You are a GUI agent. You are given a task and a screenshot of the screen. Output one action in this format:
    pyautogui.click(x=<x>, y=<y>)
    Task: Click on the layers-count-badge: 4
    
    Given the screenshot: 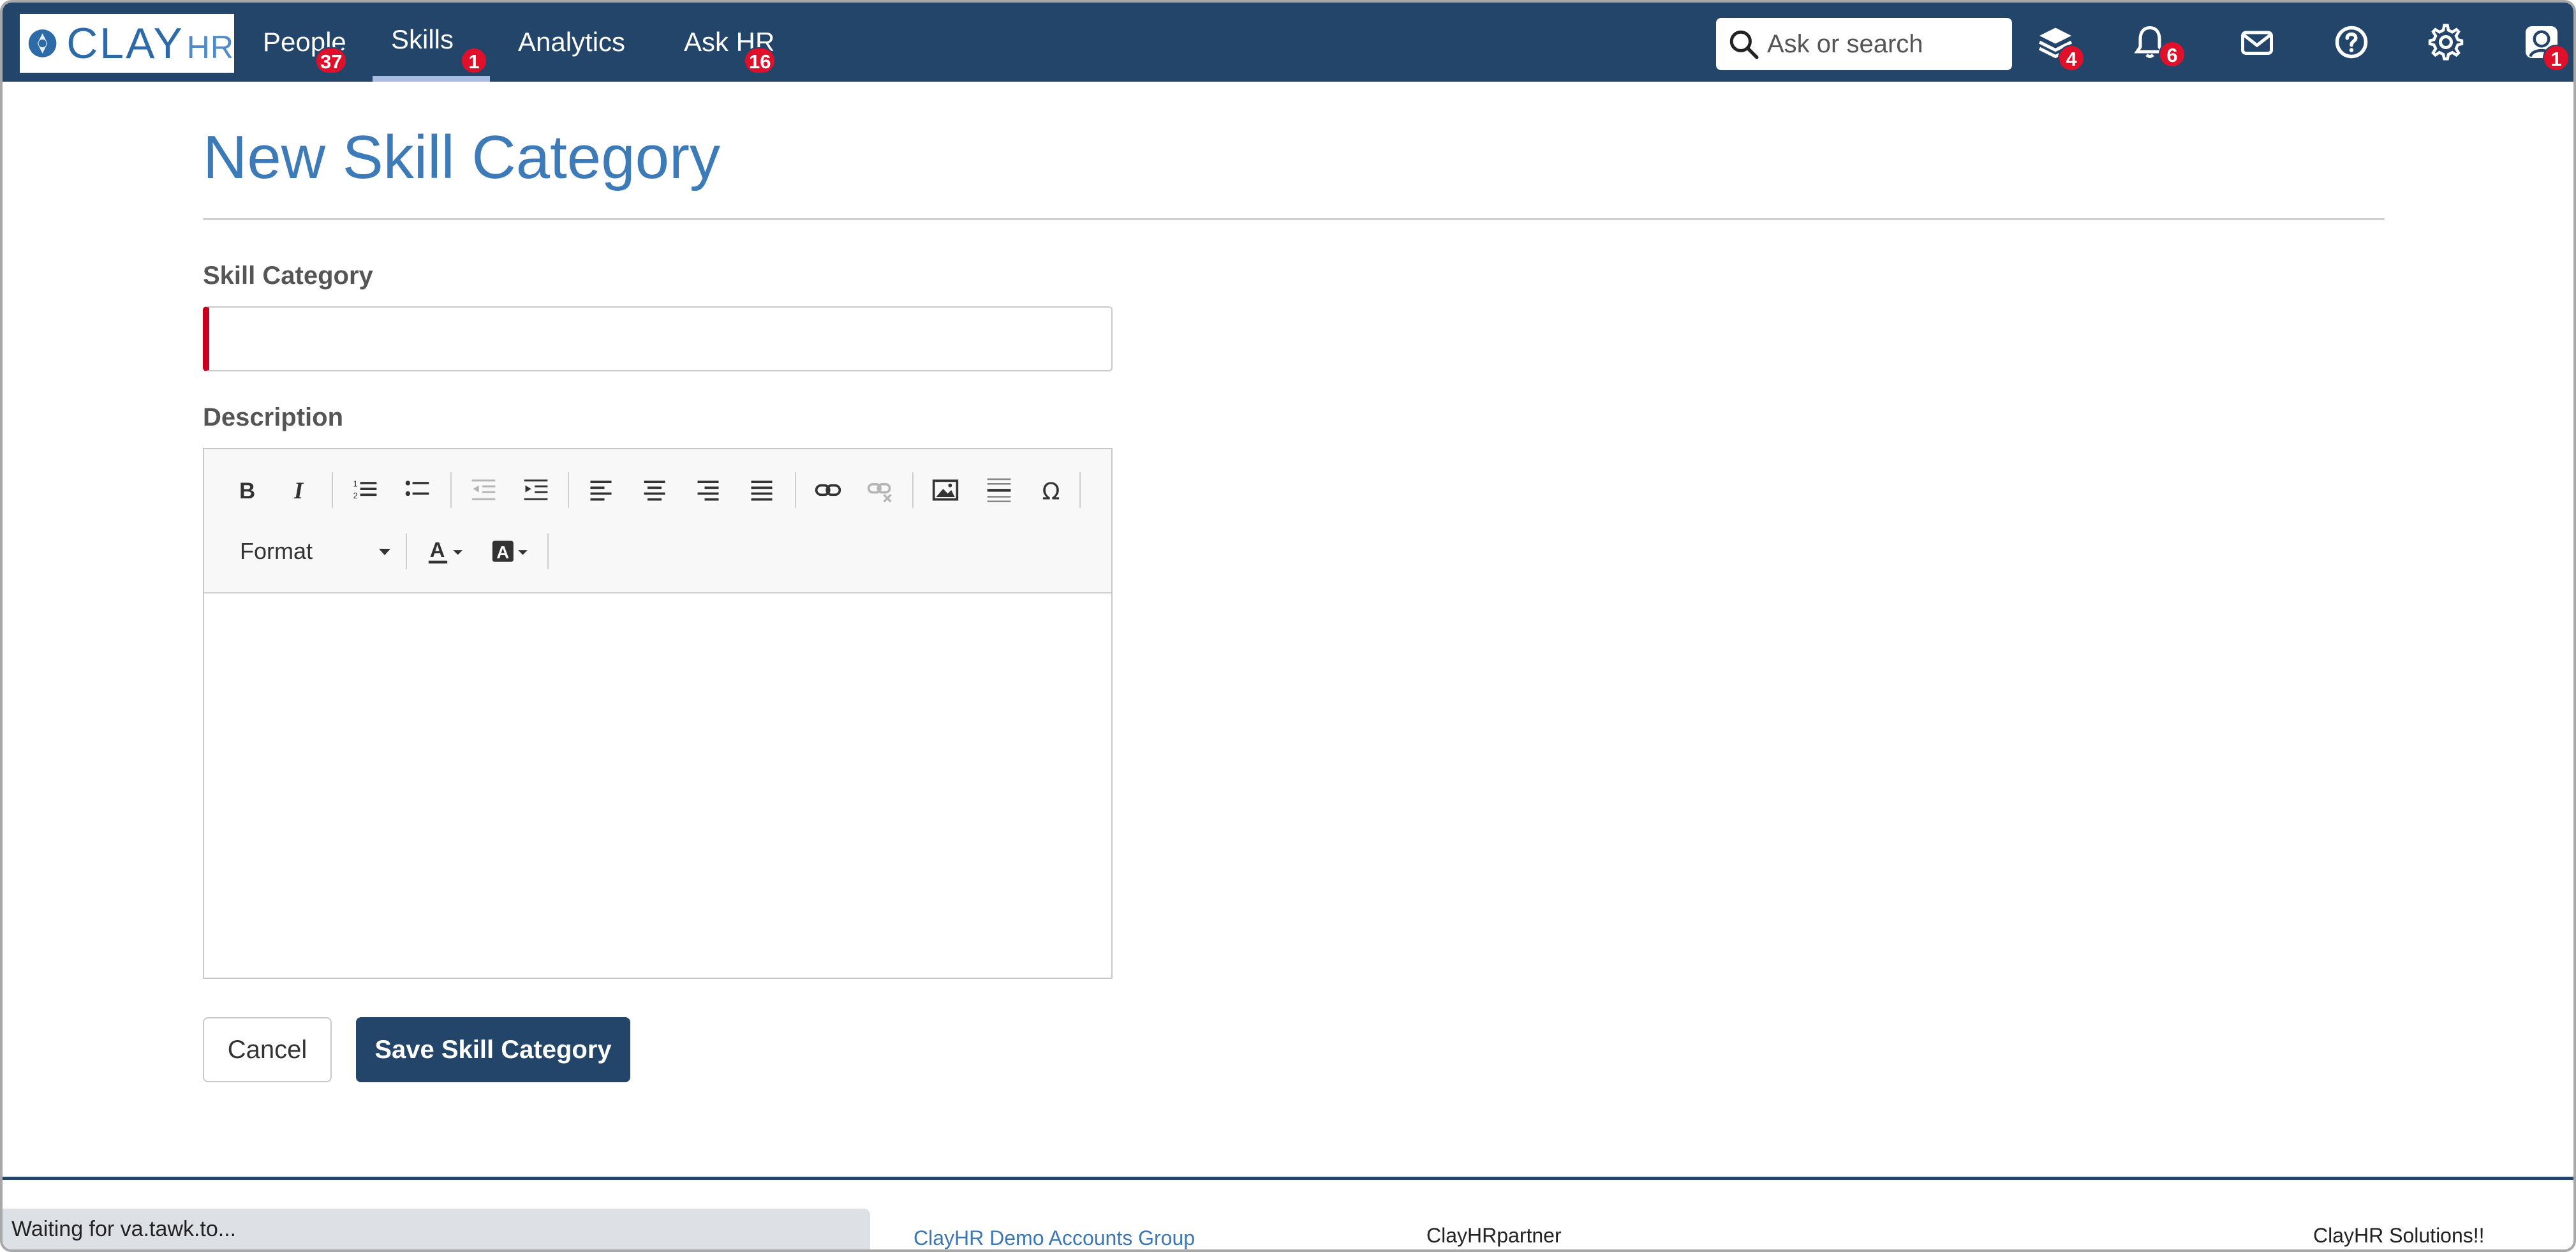 What is the action you would take?
    pyautogui.click(x=2071, y=58)
    